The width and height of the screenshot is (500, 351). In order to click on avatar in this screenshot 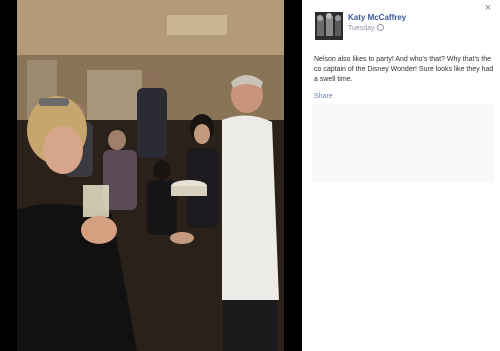, I will do `click(329, 26)`.